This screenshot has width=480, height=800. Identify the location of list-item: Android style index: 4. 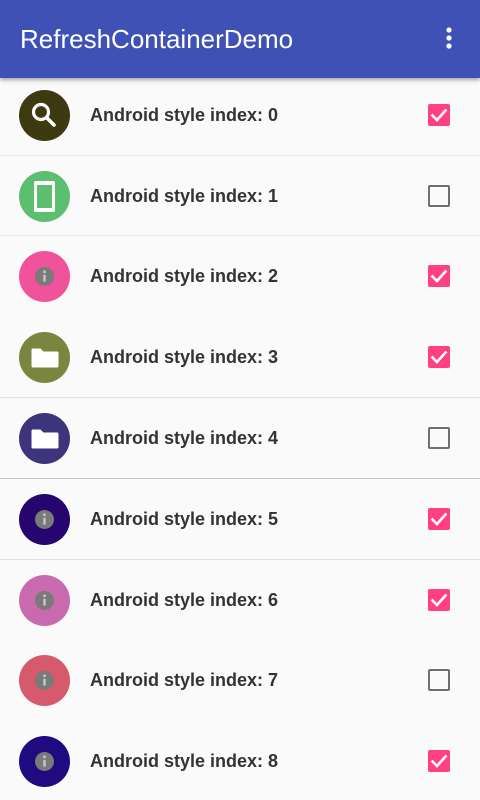
(240, 438).